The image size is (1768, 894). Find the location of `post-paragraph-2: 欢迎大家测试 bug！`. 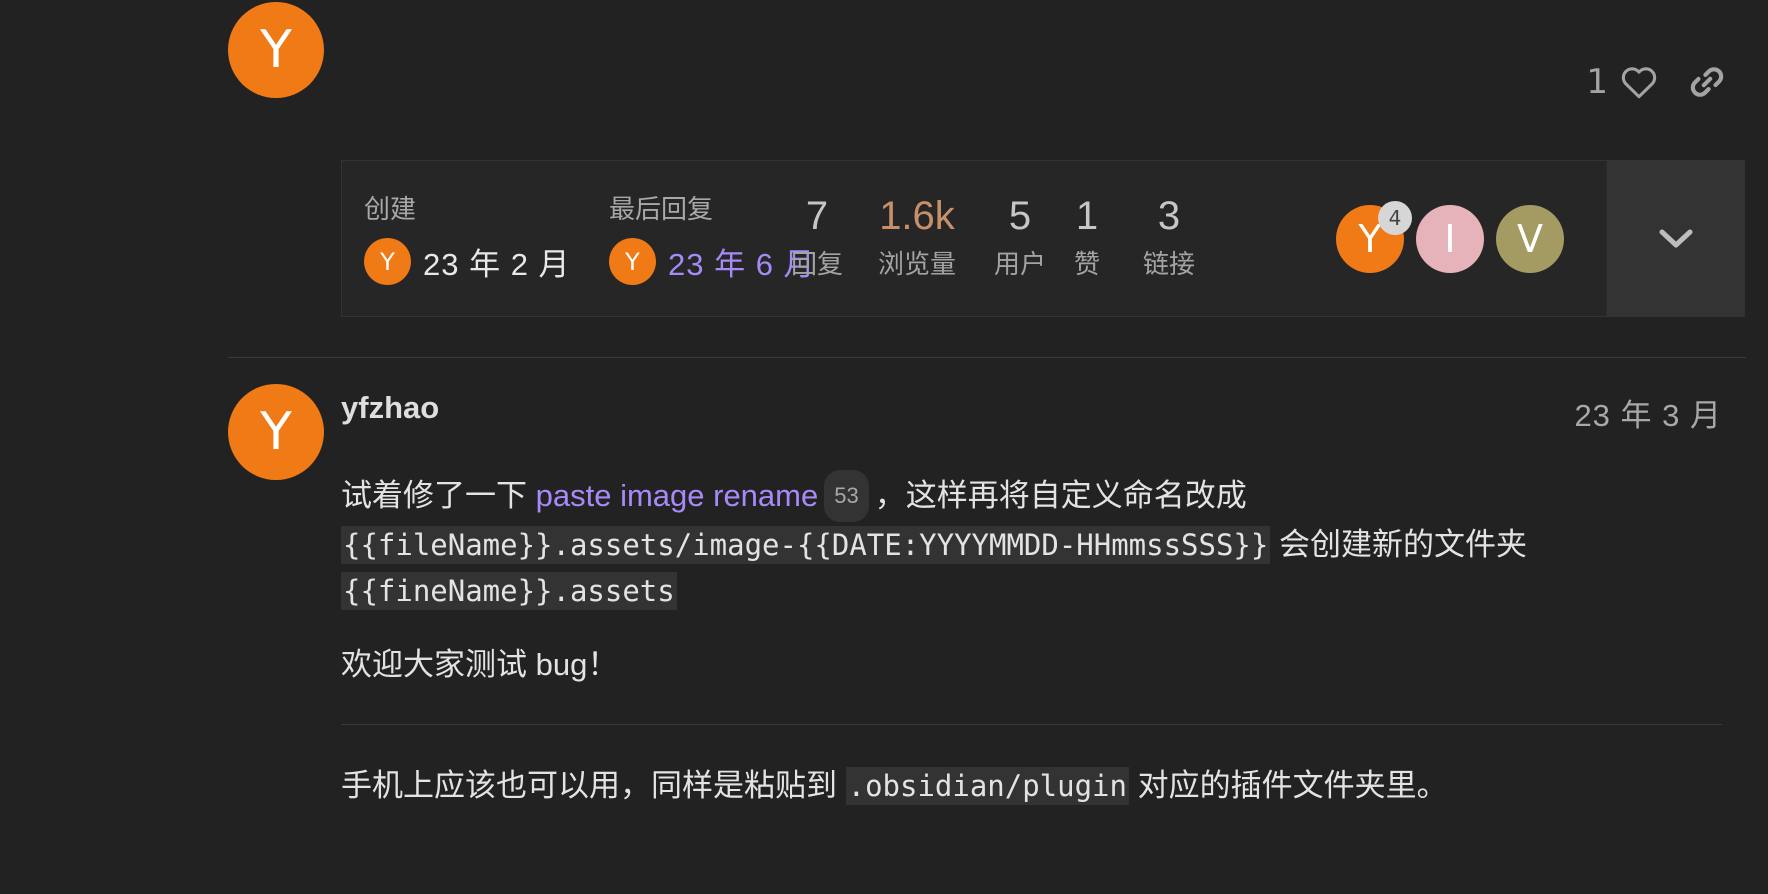

post-paragraph-2: 欢迎大家测试 bug！ is located at coordinates (480, 664).